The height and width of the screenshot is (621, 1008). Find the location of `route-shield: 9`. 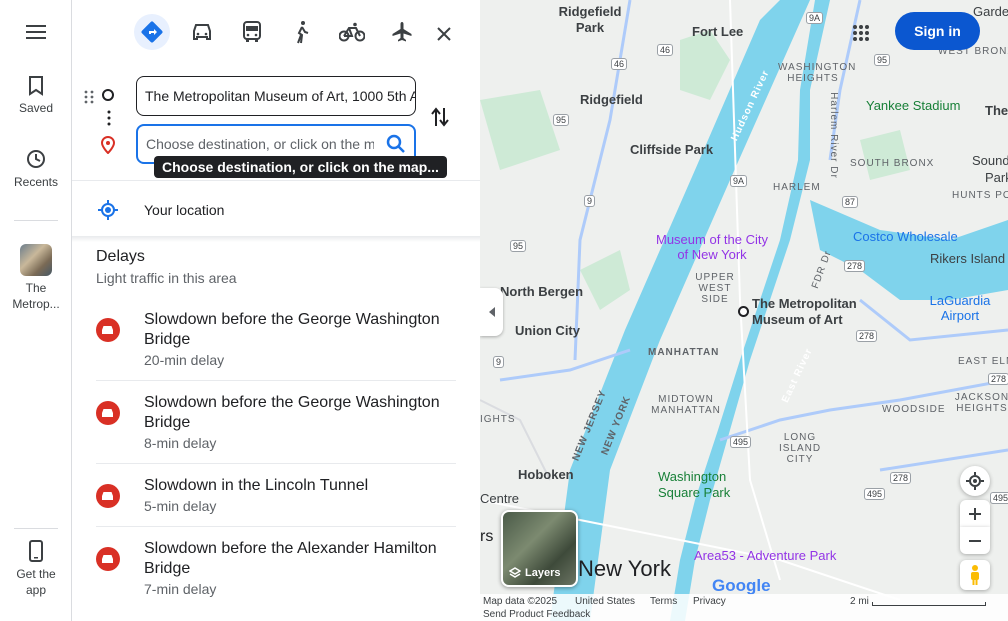

route-shield: 9 is located at coordinates (590, 201).